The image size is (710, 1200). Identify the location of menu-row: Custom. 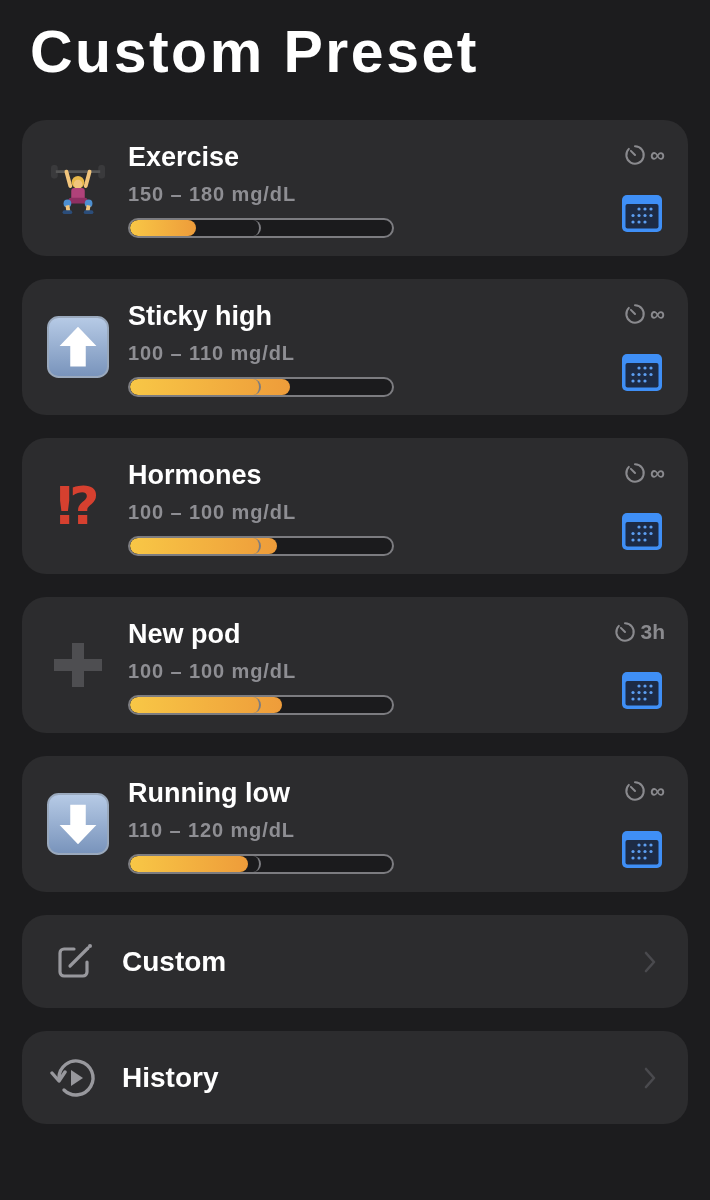
(355, 961).